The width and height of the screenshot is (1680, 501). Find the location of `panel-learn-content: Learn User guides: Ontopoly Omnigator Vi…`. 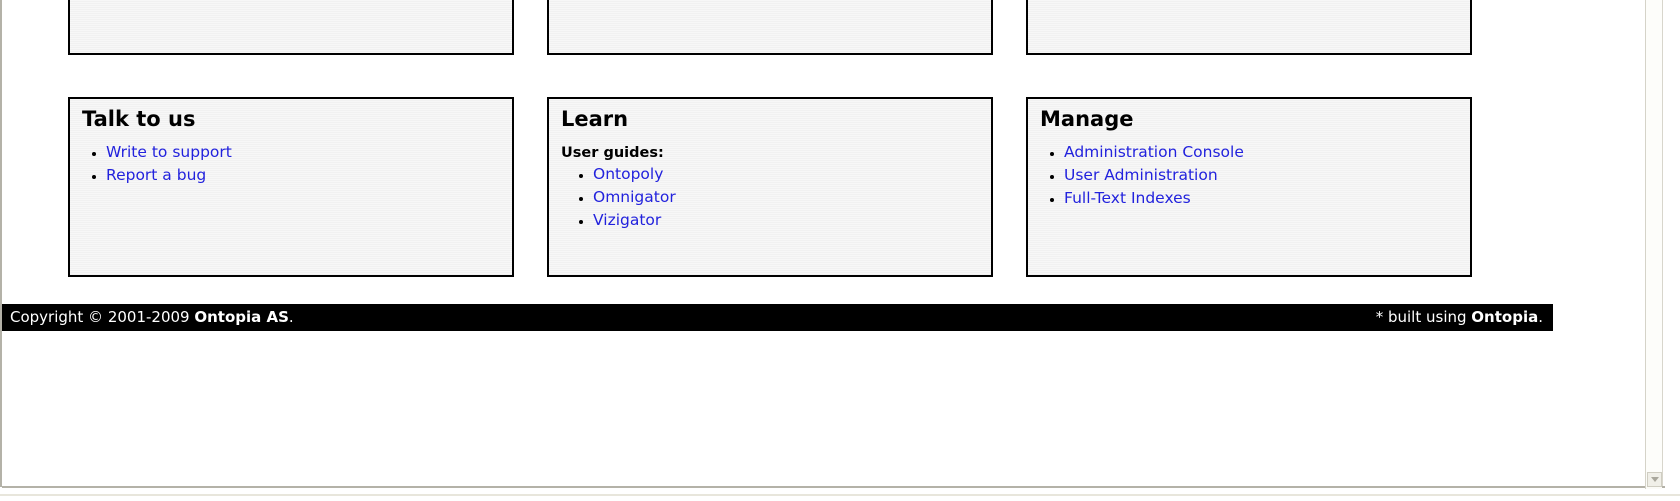

panel-learn-content: Learn User guides: Ontopoly Omnigator Vi… is located at coordinates (770, 169).